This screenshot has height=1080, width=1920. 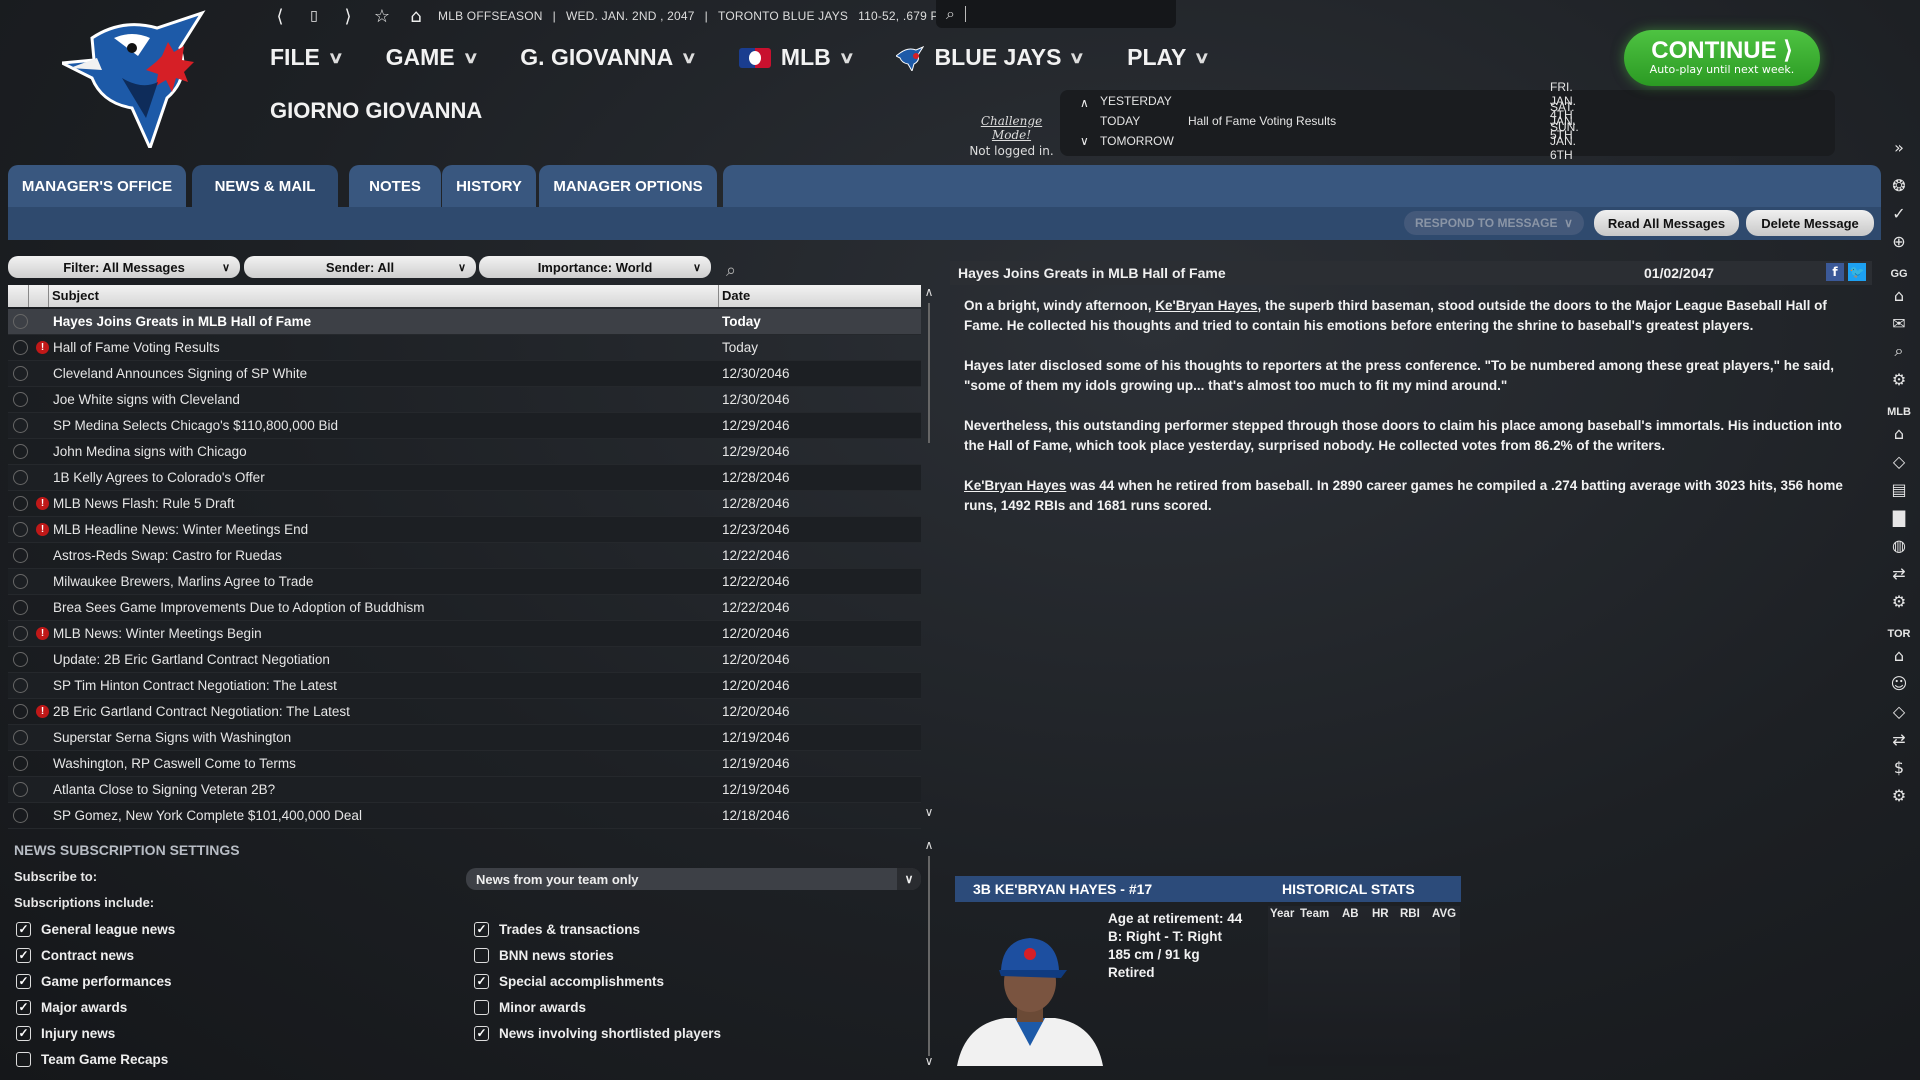 I want to click on globe-icon: ⊕, so click(x=1899, y=241).